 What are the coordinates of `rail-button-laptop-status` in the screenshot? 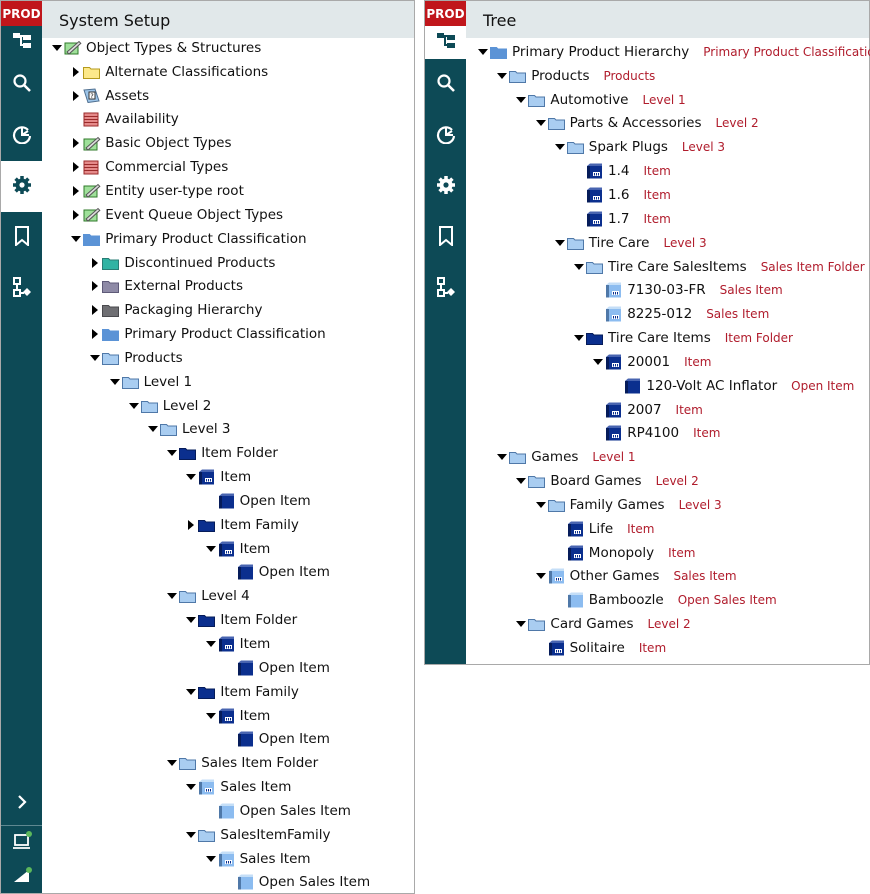 It's located at (21, 842).